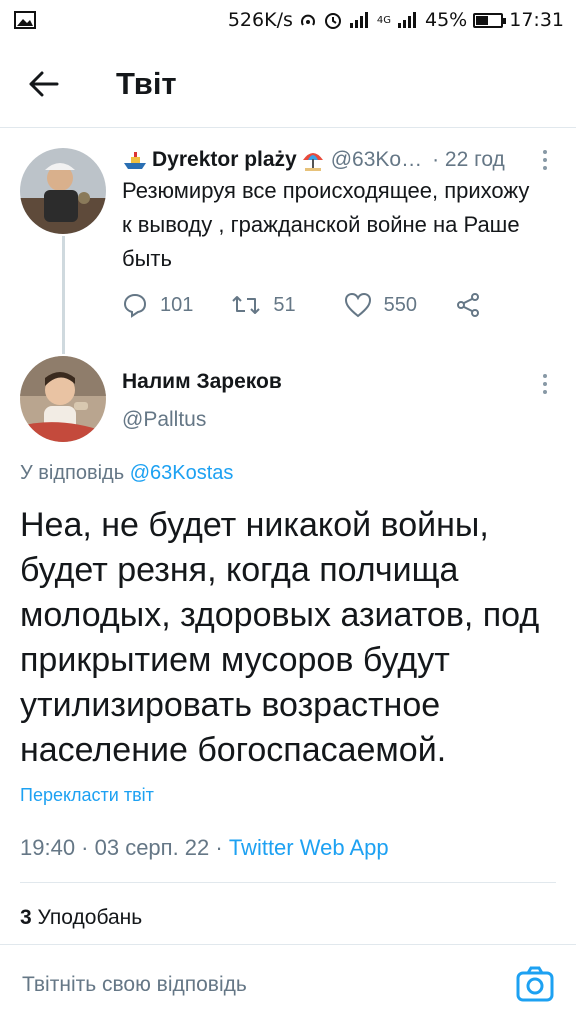  Describe the element at coordinates (63, 295) in the screenshot. I see `thread-line` at that location.